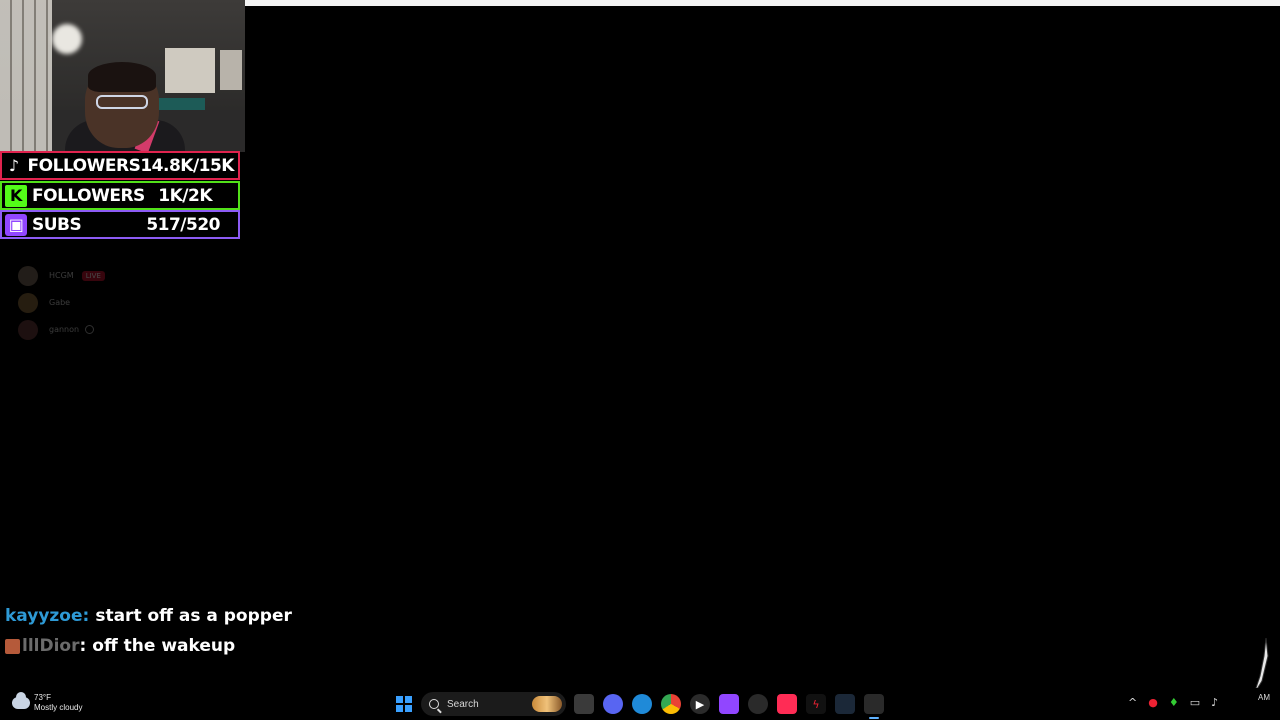 The height and width of the screenshot is (720, 1280). What do you see at coordinates (183, 224) in the screenshot?
I see `goal-value: 517/520` at bounding box center [183, 224].